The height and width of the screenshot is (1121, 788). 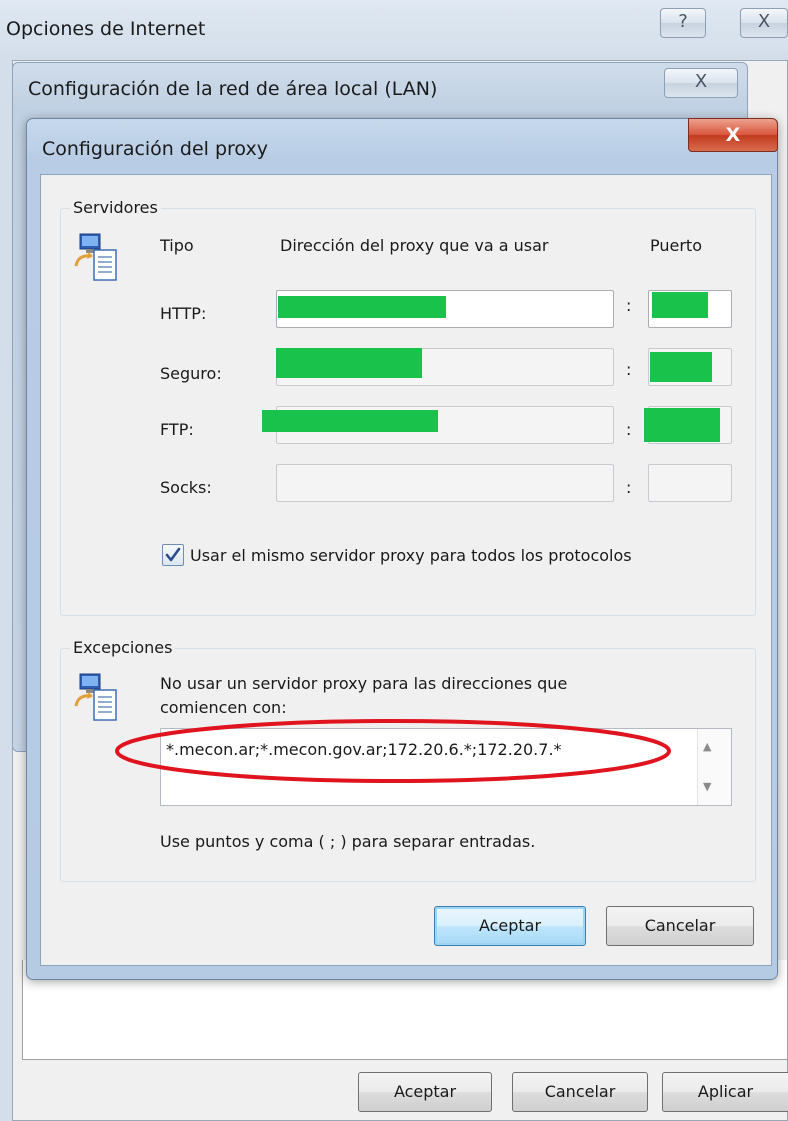 What do you see at coordinates (510, 926) in the screenshot?
I see `proxy-ok-button: Aceptar` at bounding box center [510, 926].